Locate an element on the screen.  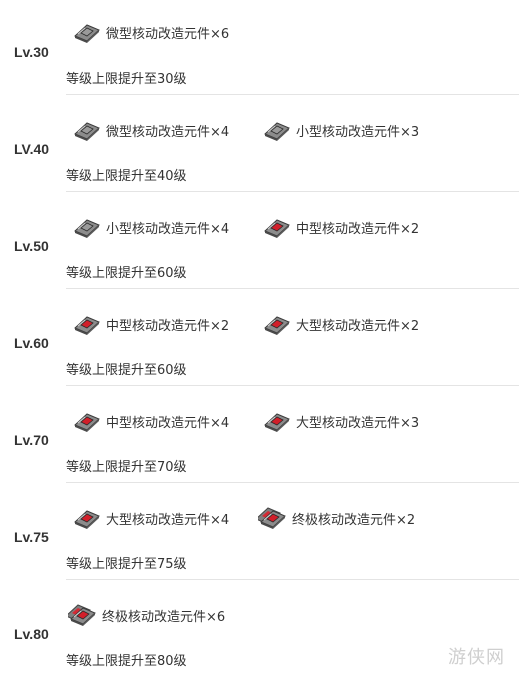
upgrade-row: Lv.50 小型核动改造元件×4 中型核动改造元件×2 等级上限提升至60级 is located at coordinates (259, 240).